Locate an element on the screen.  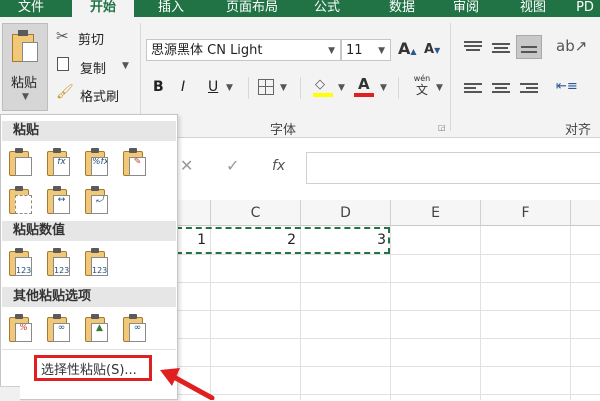
paint-bucket-icon: ◇ is located at coordinates (320, 84).